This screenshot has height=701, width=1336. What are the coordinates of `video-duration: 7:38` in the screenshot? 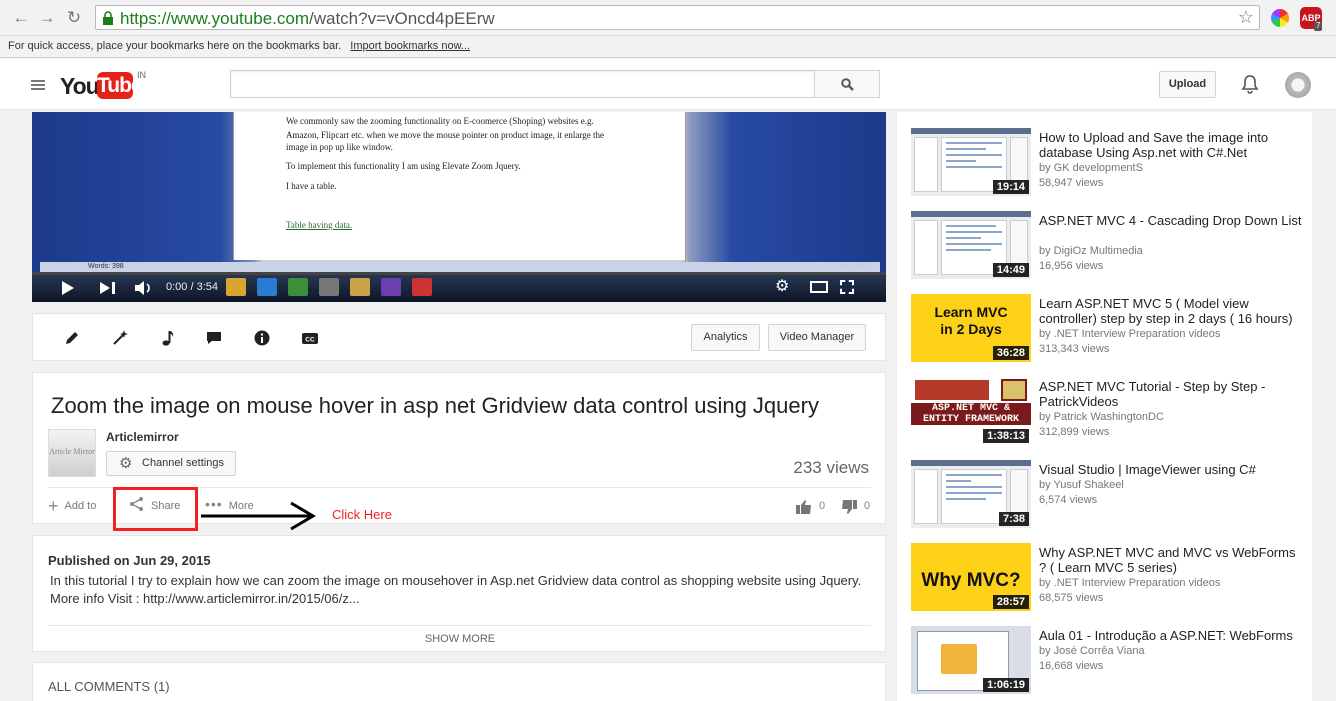 It's located at (1014, 519).